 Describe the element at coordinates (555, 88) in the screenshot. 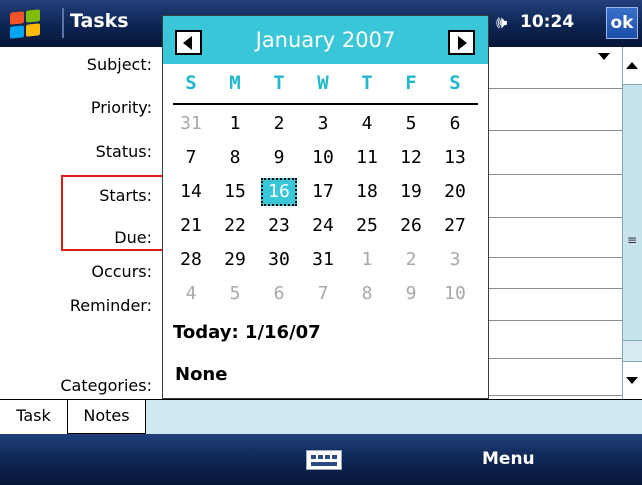

I see `subject-field` at that location.